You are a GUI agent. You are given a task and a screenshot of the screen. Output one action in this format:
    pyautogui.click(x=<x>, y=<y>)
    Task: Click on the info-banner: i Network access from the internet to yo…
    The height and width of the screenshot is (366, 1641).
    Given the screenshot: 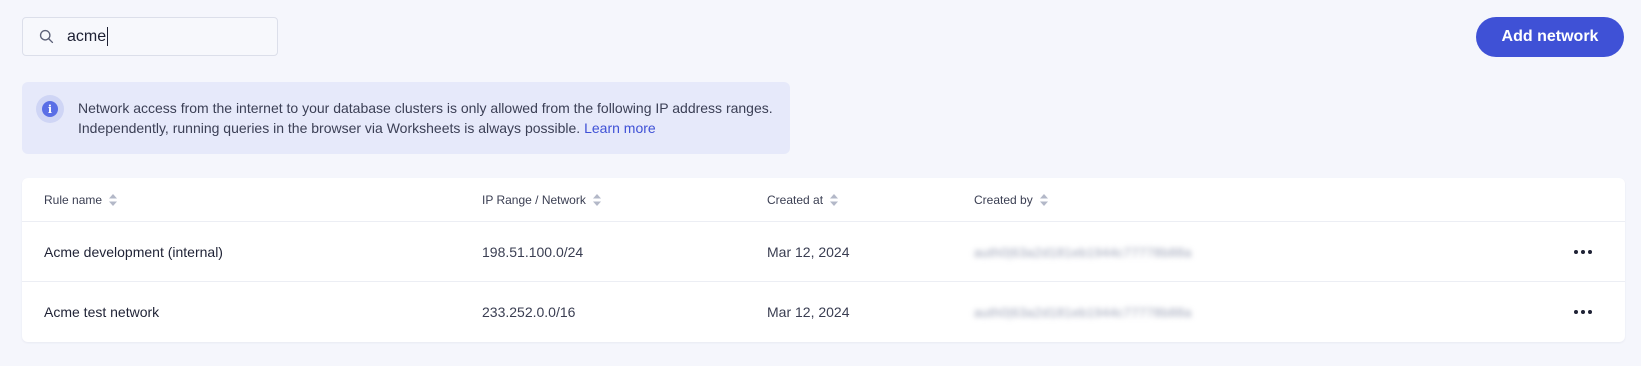 What is the action you would take?
    pyautogui.click(x=406, y=118)
    